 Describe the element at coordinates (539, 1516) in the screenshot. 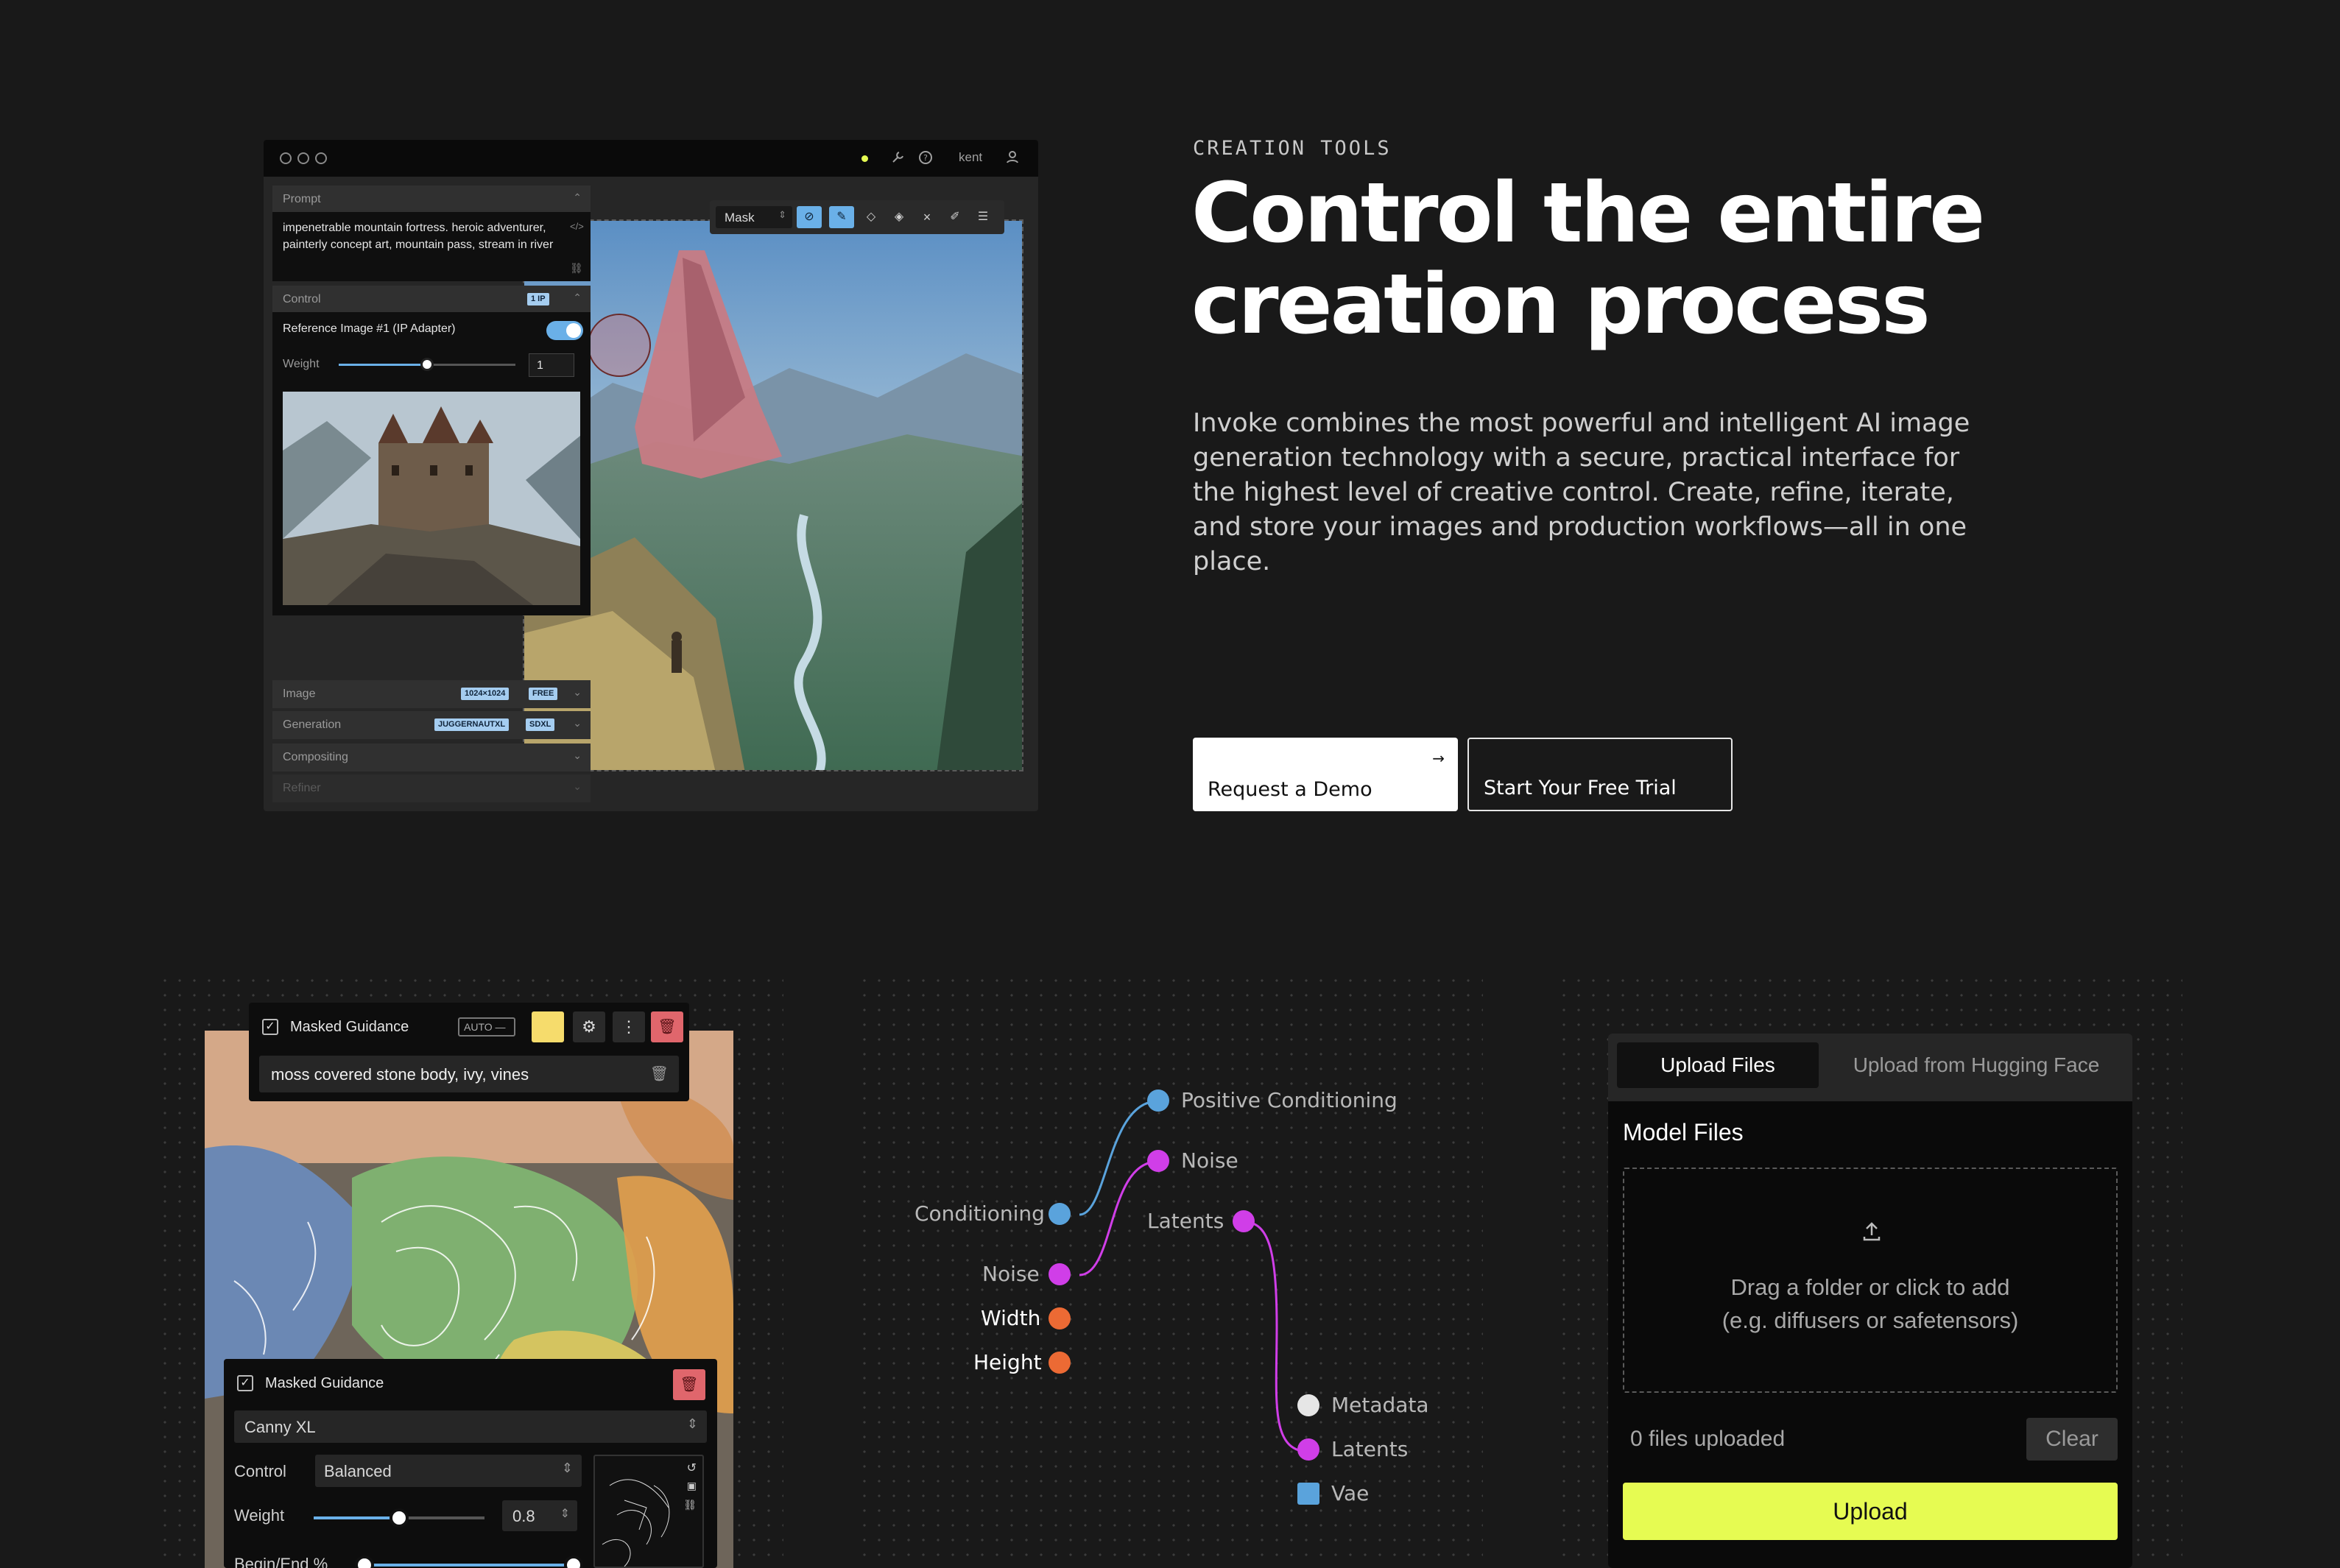

I see `weight-input: 0.8 ⇕` at that location.